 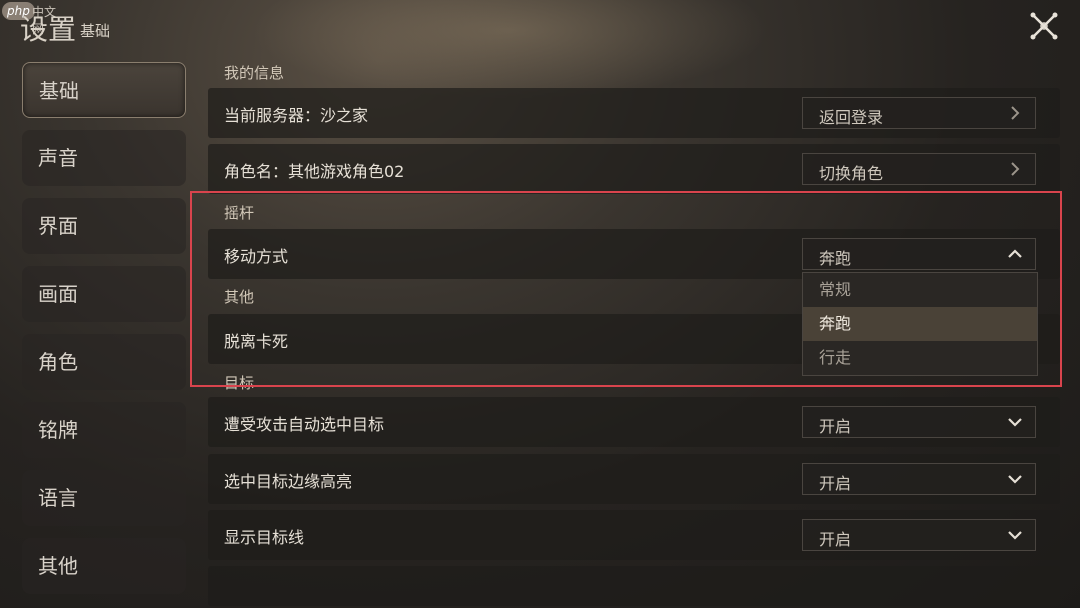 I want to click on row-auto-target: 遭受攻击自动选中目标 开启, so click(x=634, y=422).